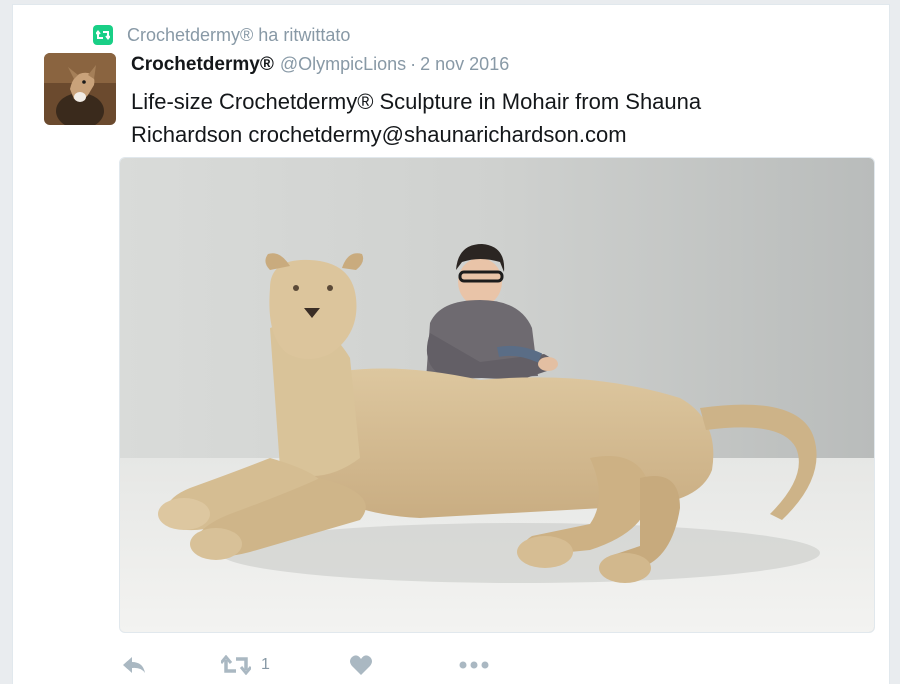 The height and width of the screenshot is (684, 900). I want to click on heart-icon, so click(361, 665).